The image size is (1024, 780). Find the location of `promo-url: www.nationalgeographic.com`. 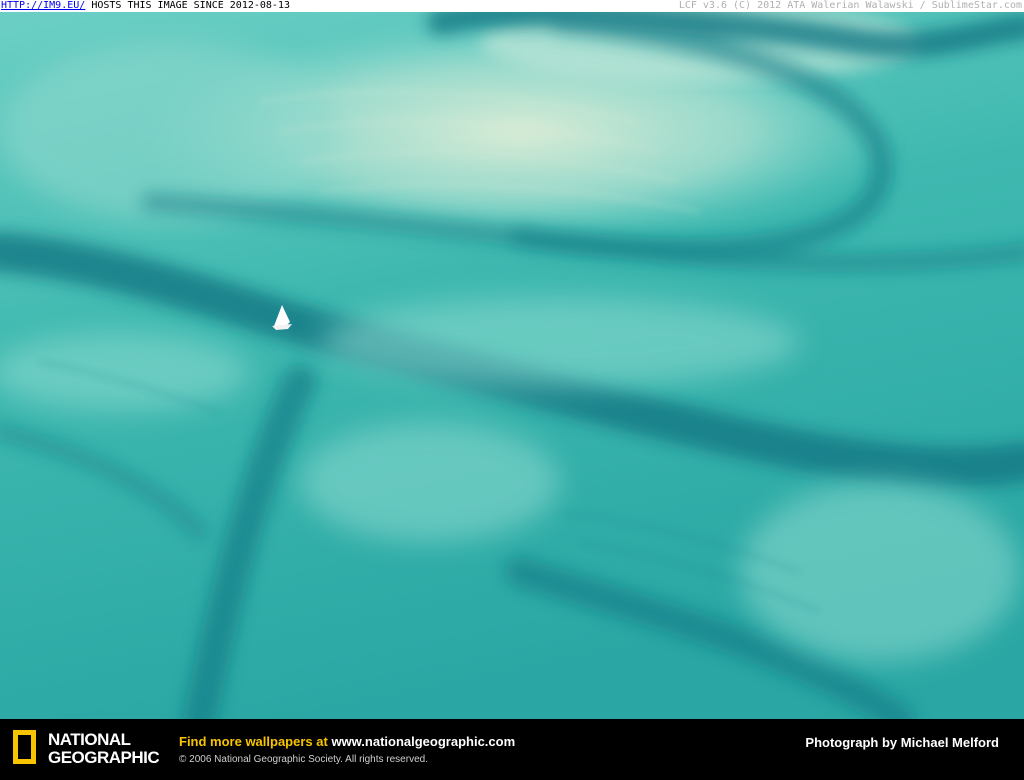

promo-url: www.nationalgeographic.com is located at coordinates (423, 741).